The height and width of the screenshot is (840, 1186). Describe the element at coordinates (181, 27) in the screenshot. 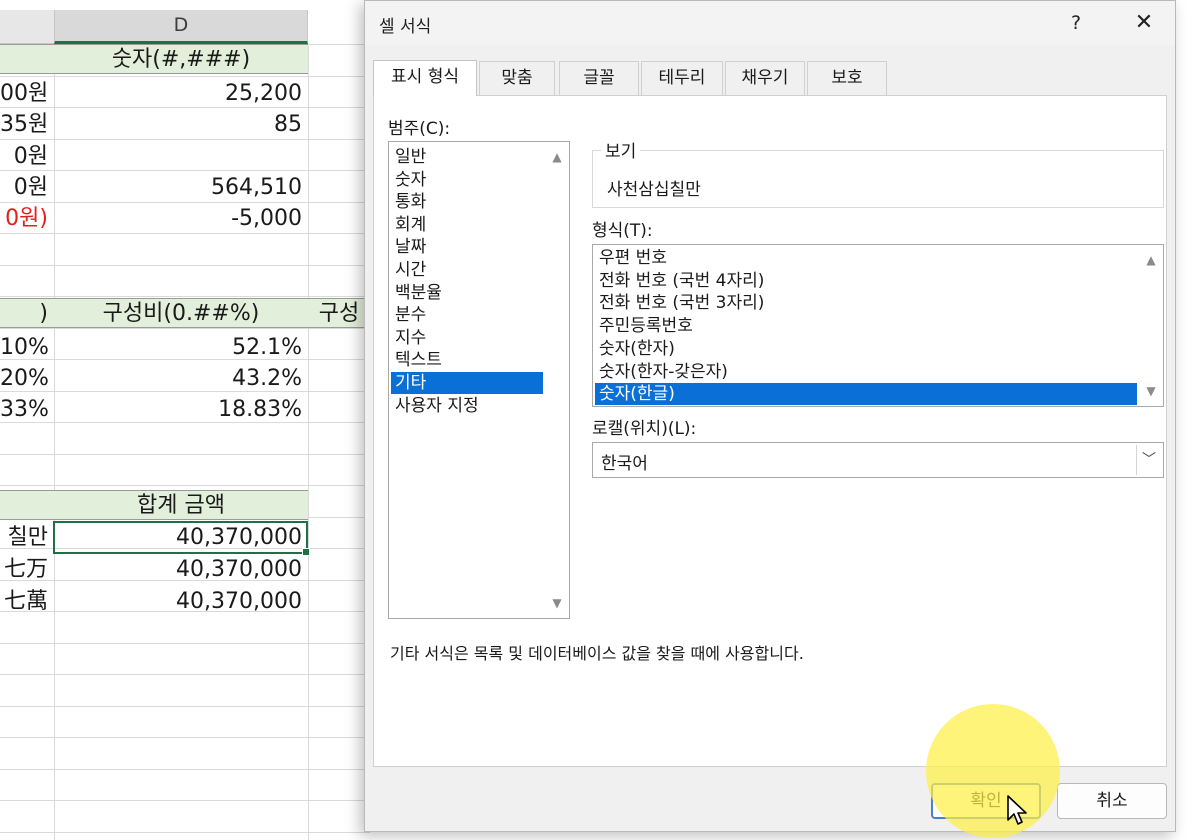

I see `column-header-d: D` at that location.